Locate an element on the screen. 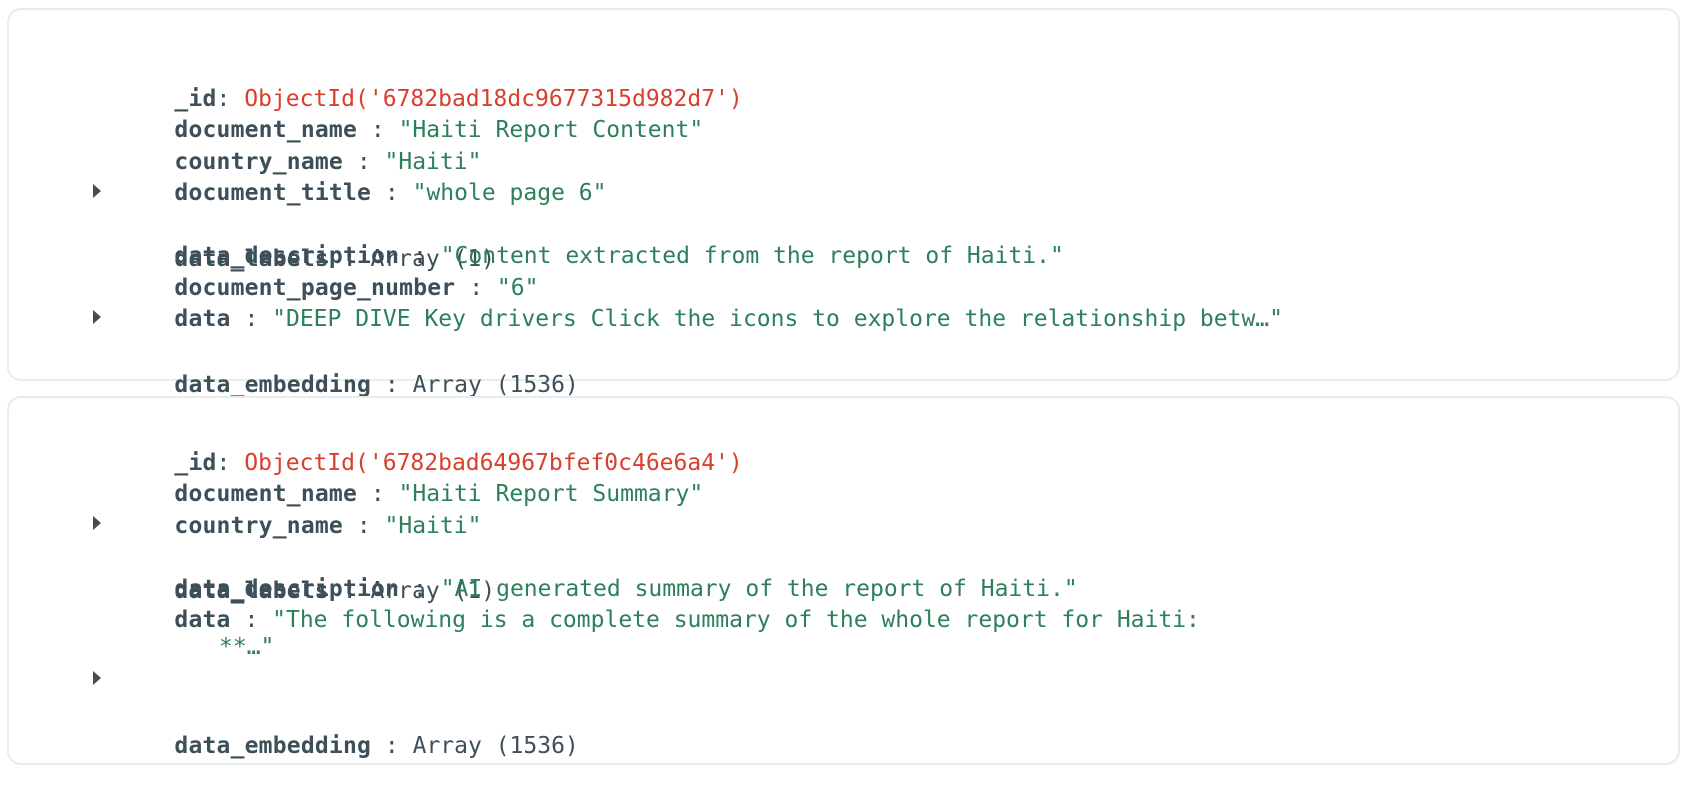 Image resolution: width=1688 pixels, height=797 pixels. field-value-continuation: **…" is located at coordinates (247, 647).